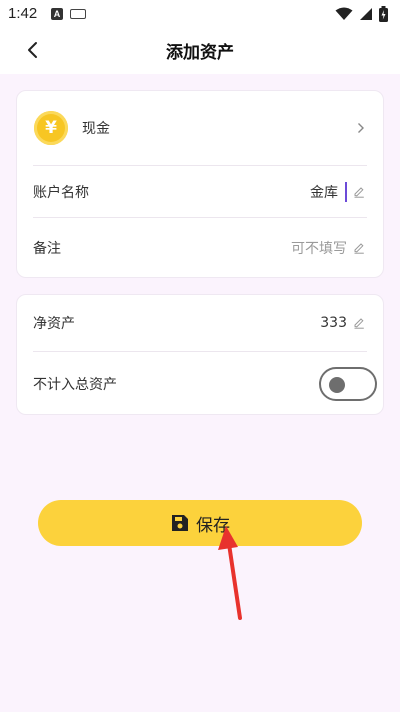  I want to click on account-name-value: 金库, so click(324, 192).